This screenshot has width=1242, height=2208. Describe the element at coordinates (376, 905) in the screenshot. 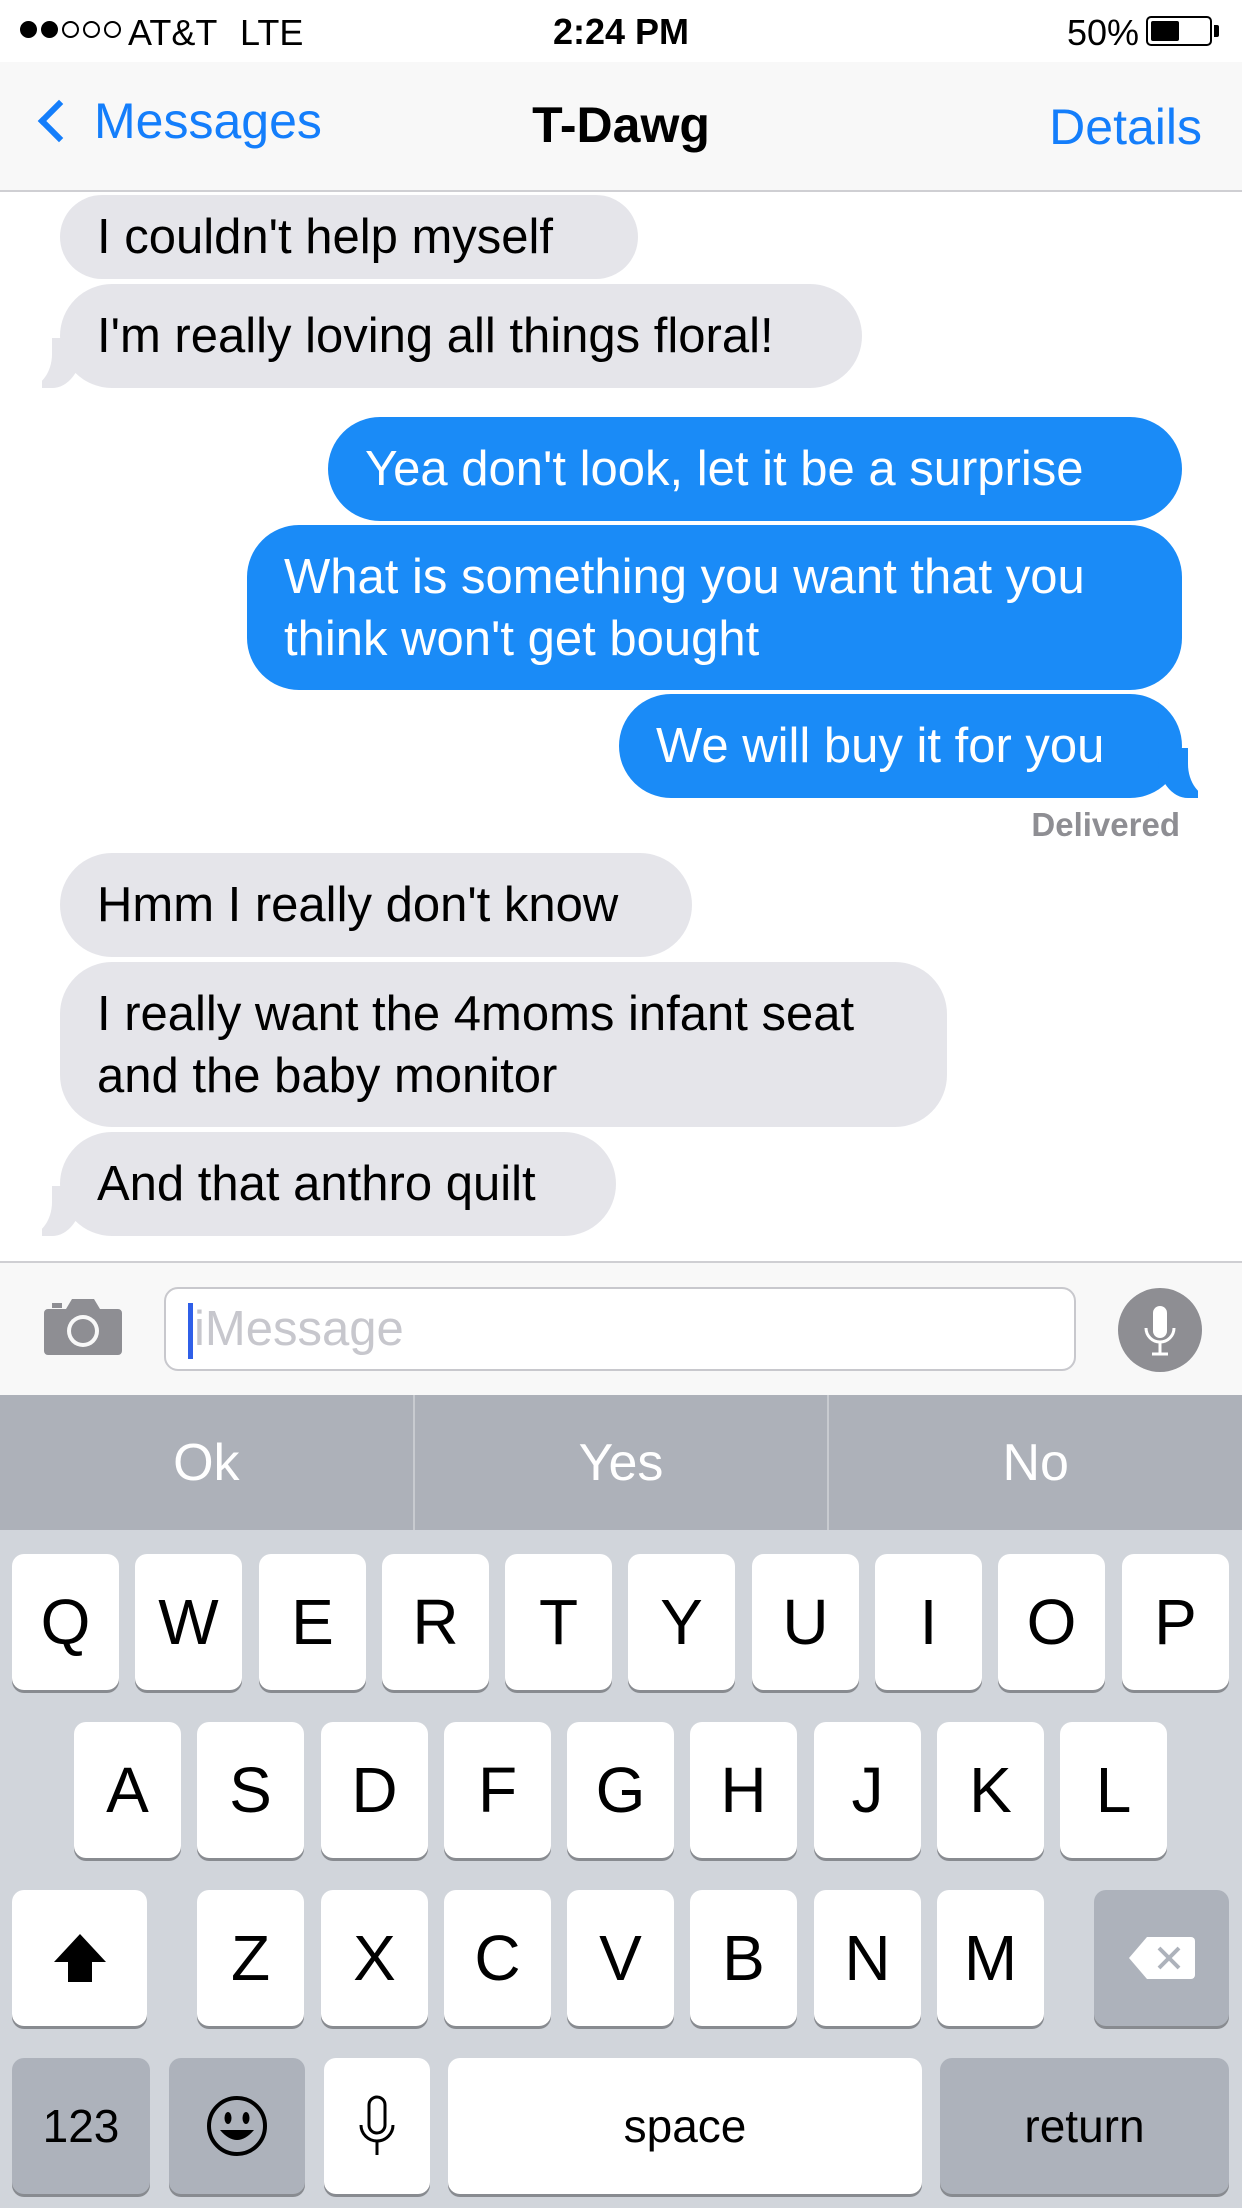

I see `message-bubble-received: Hmm I really don't know` at that location.